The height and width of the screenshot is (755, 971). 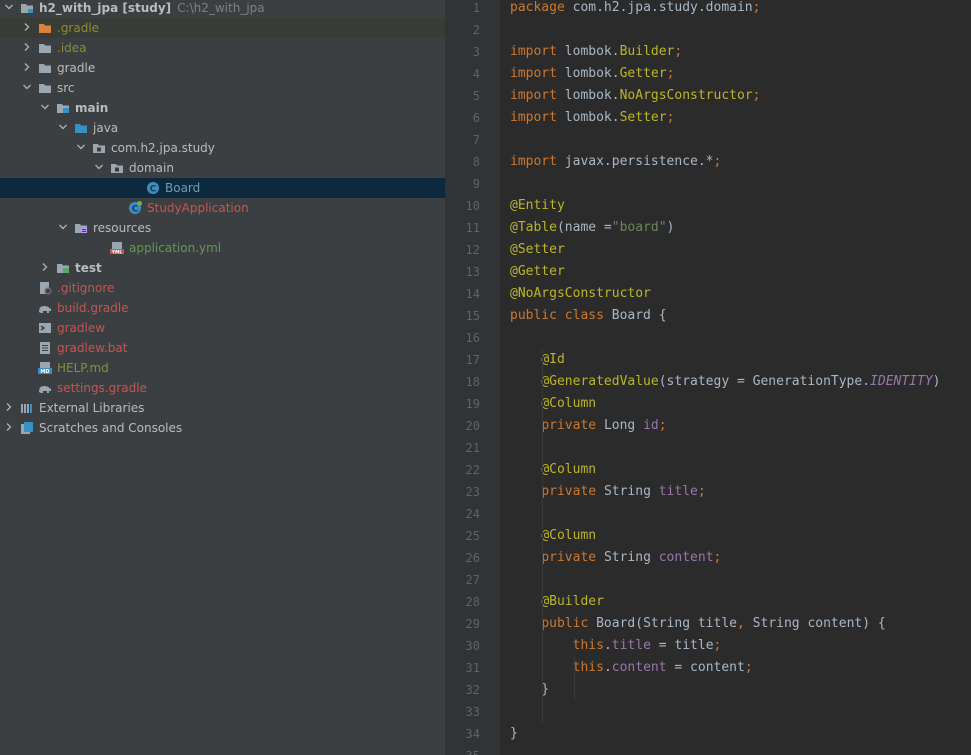 I want to click on gradle-elephant-icon, so click(x=45, y=388).